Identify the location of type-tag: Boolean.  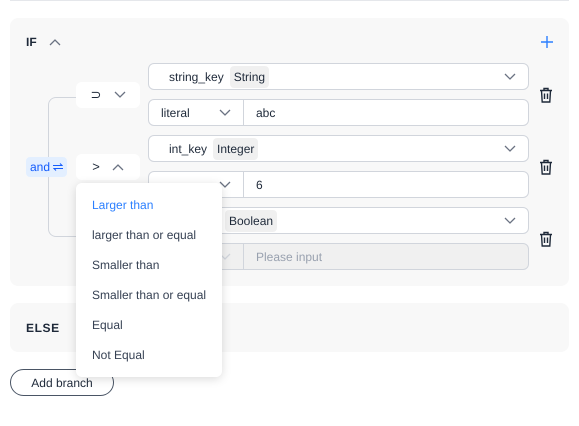
(251, 221).